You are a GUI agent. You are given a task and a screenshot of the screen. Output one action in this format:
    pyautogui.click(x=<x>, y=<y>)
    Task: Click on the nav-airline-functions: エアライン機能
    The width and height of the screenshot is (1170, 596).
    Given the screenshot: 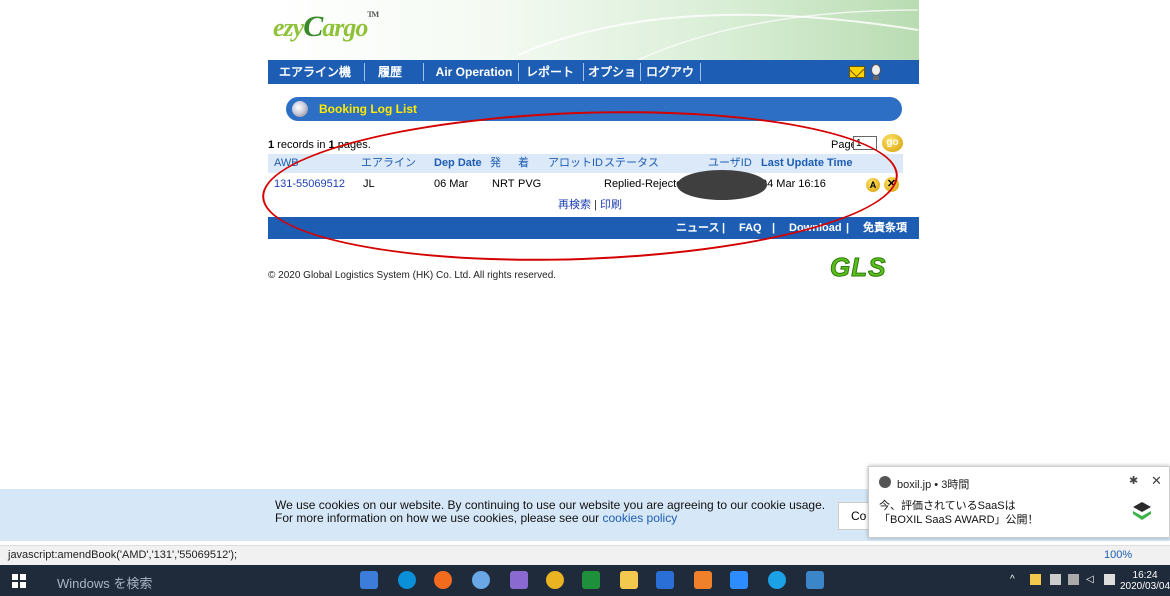 What is the action you would take?
    pyautogui.click(x=315, y=81)
    